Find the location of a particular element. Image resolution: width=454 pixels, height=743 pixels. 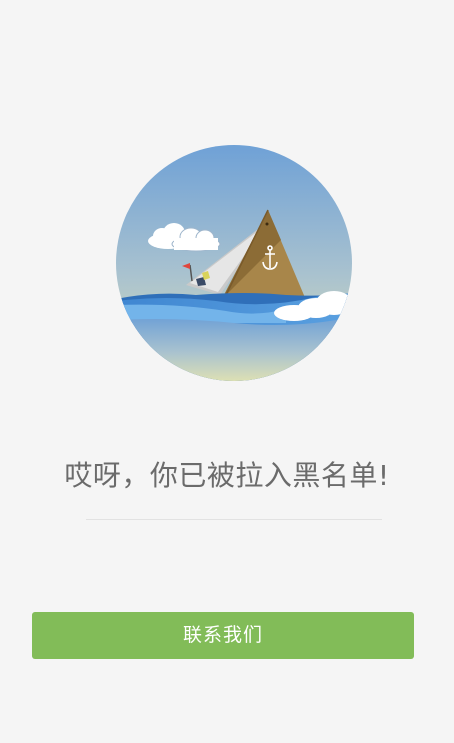

blacklist-message: 哎呀，你已被拉入黑名单! is located at coordinates (227, 475).